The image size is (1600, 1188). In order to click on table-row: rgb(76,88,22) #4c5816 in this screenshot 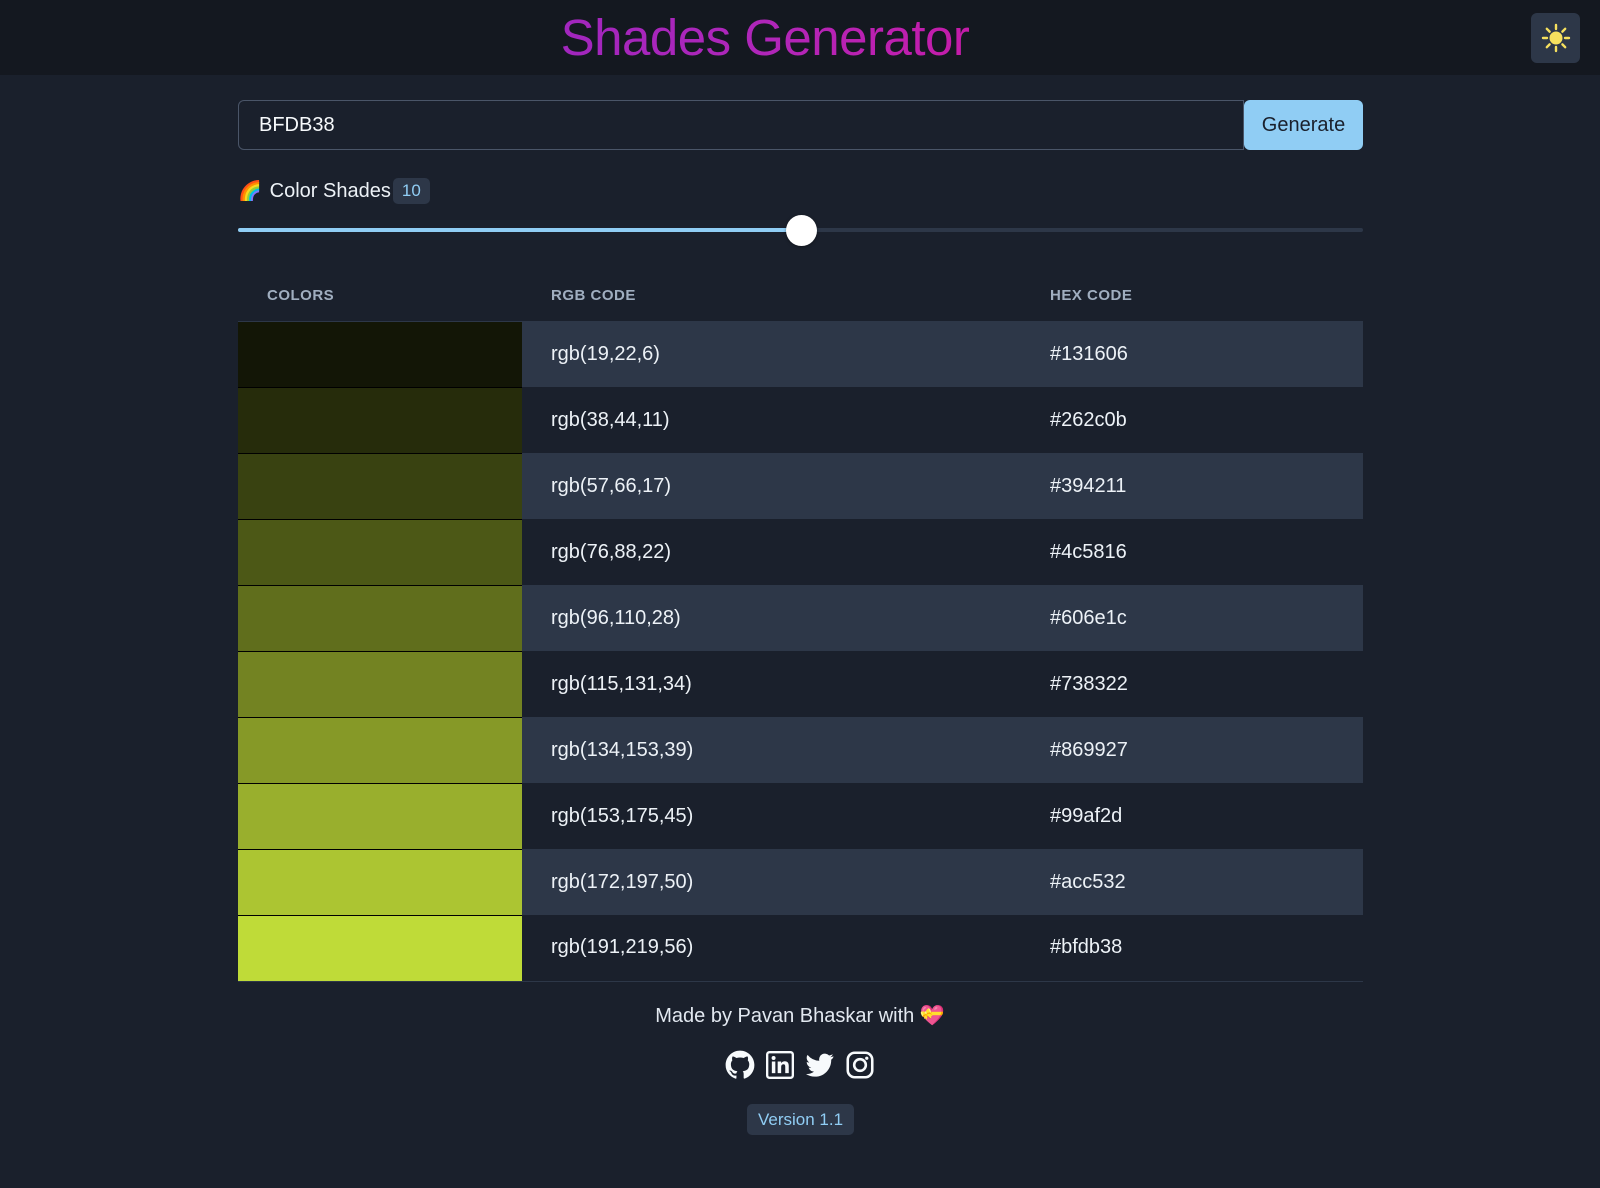, I will do `click(800, 552)`.